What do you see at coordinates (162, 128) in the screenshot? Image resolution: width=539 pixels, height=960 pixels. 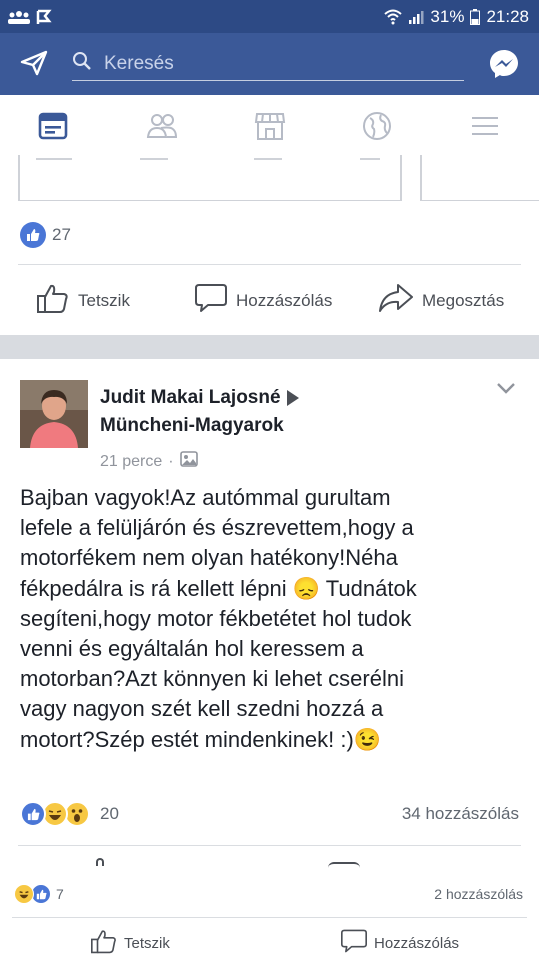 I see `friends-icon` at bounding box center [162, 128].